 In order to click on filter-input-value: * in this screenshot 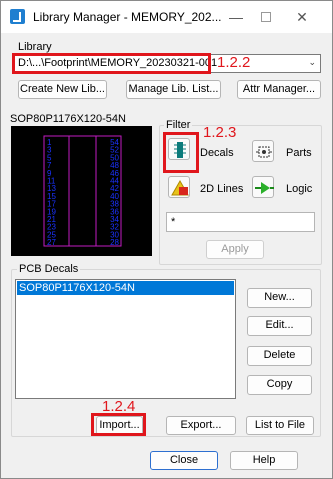, I will do `click(173, 222)`.